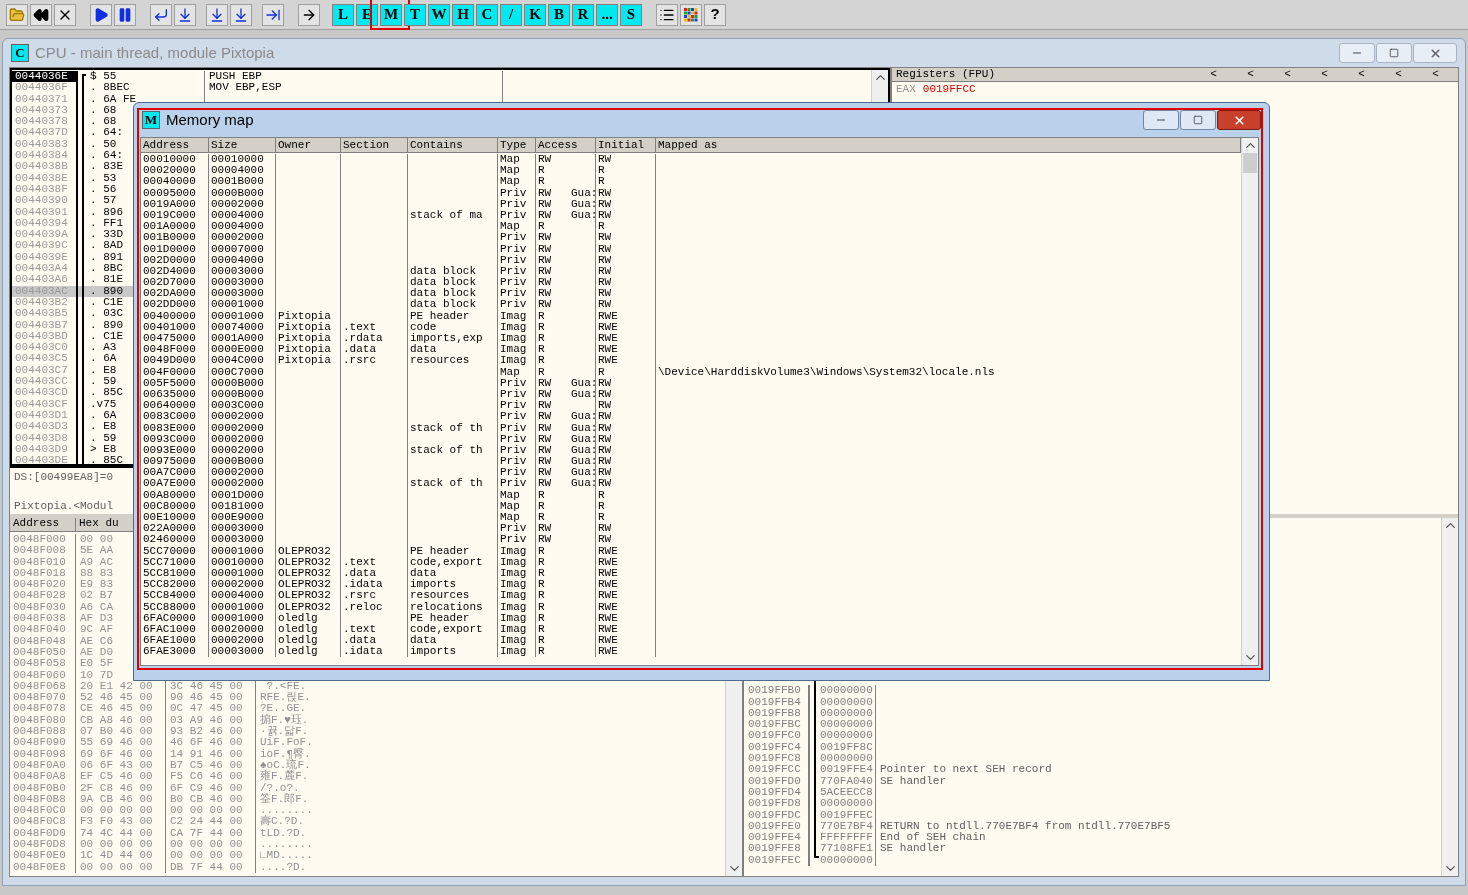  I want to click on table-cell: 5CC88000, so click(175, 607).